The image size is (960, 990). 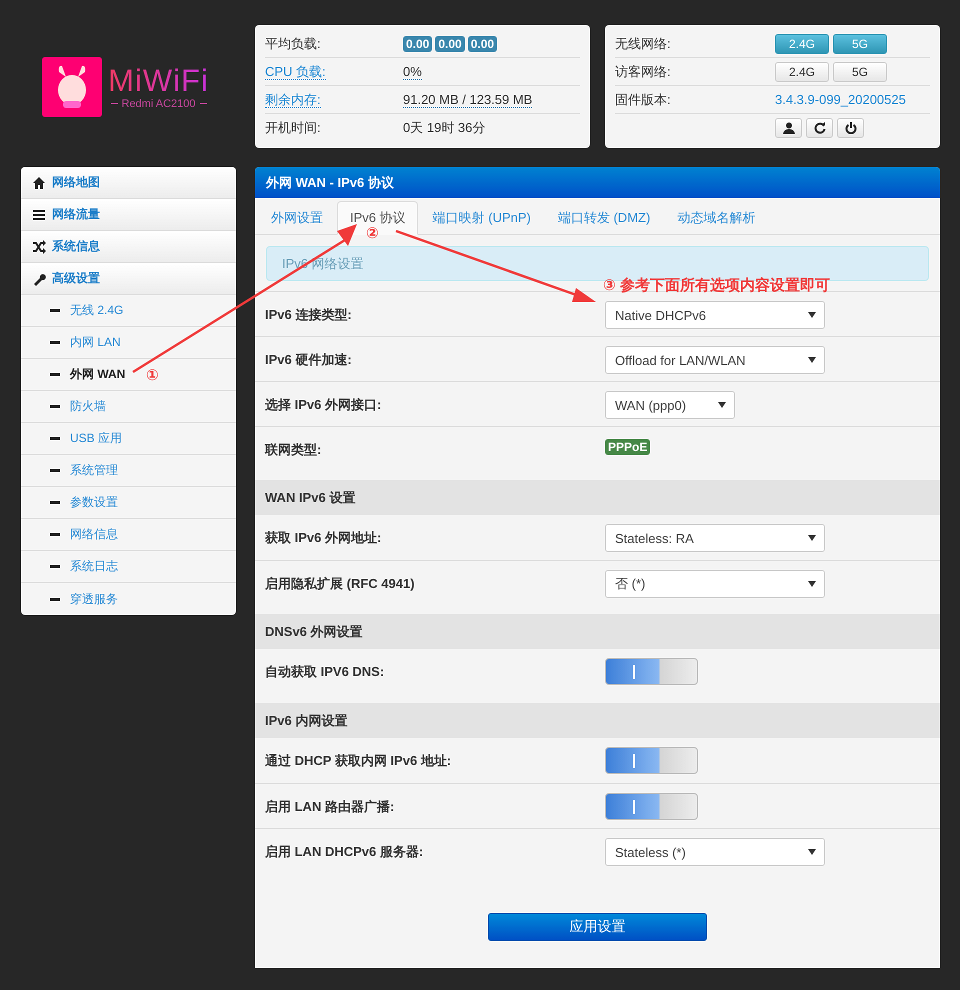 I want to click on sidebar-subitem: 系统管理, so click(x=128, y=471).